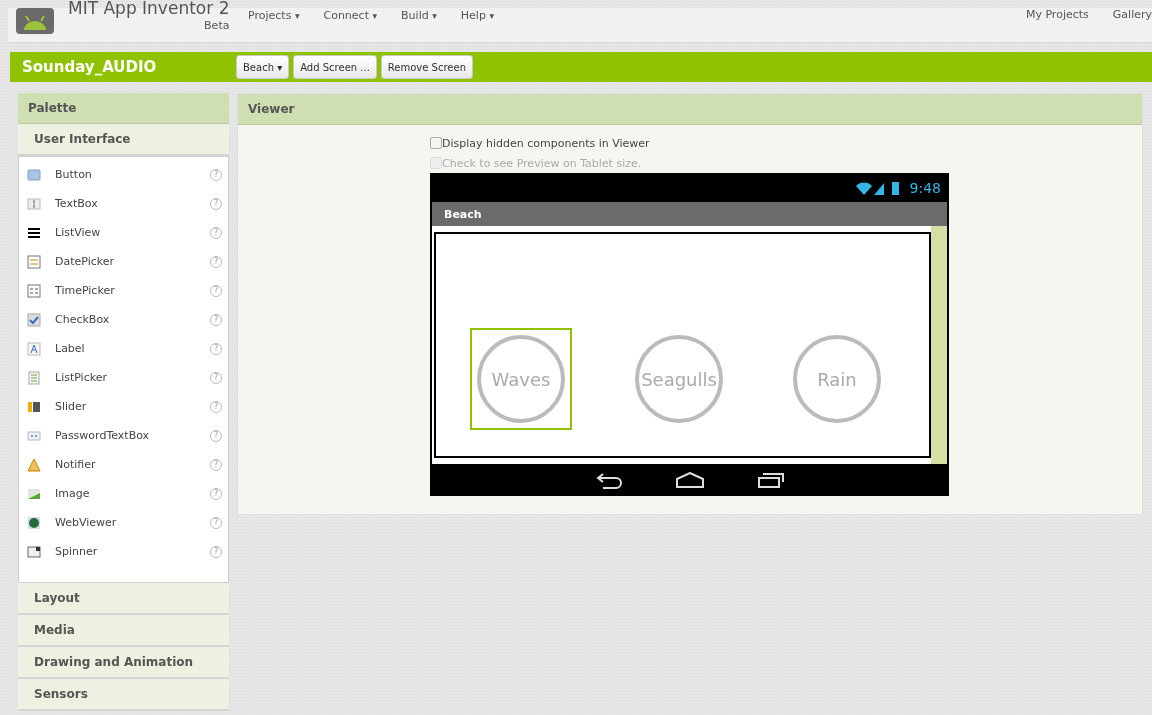  I want to click on datepicker-icon, so click(34, 261).